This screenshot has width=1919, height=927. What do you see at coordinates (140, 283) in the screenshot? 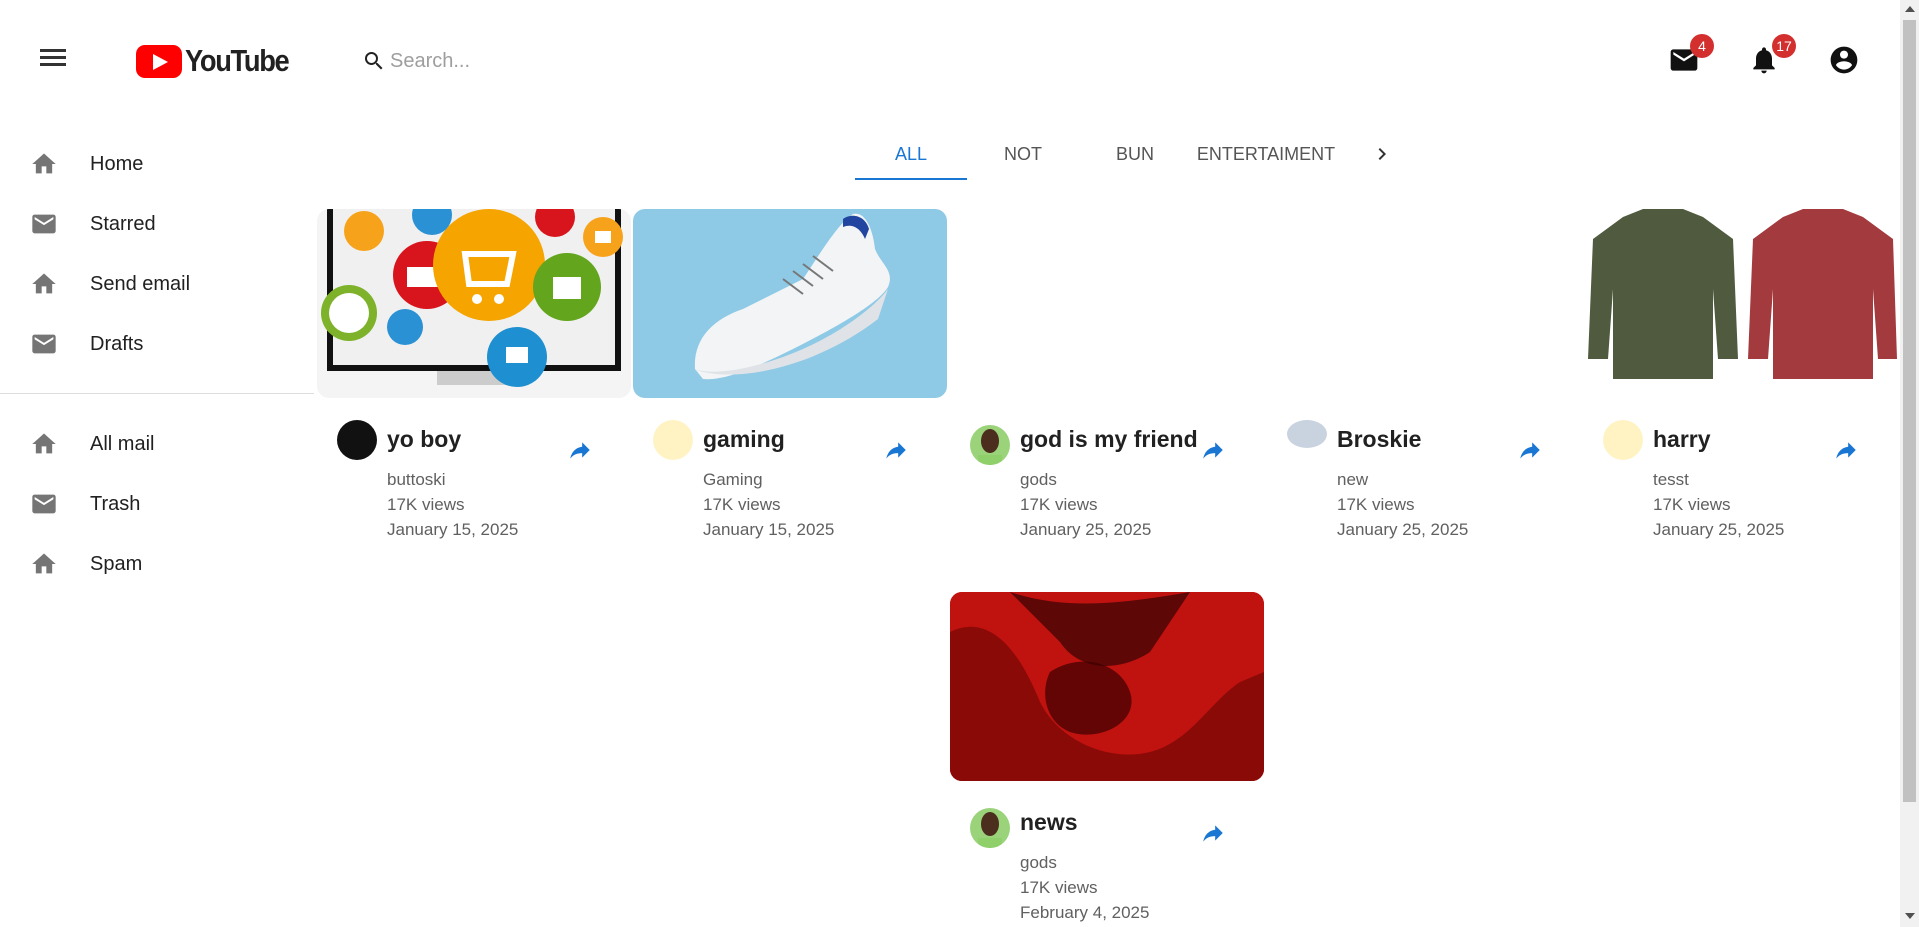
I see `sidebar-item-label: Send email` at bounding box center [140, 283].